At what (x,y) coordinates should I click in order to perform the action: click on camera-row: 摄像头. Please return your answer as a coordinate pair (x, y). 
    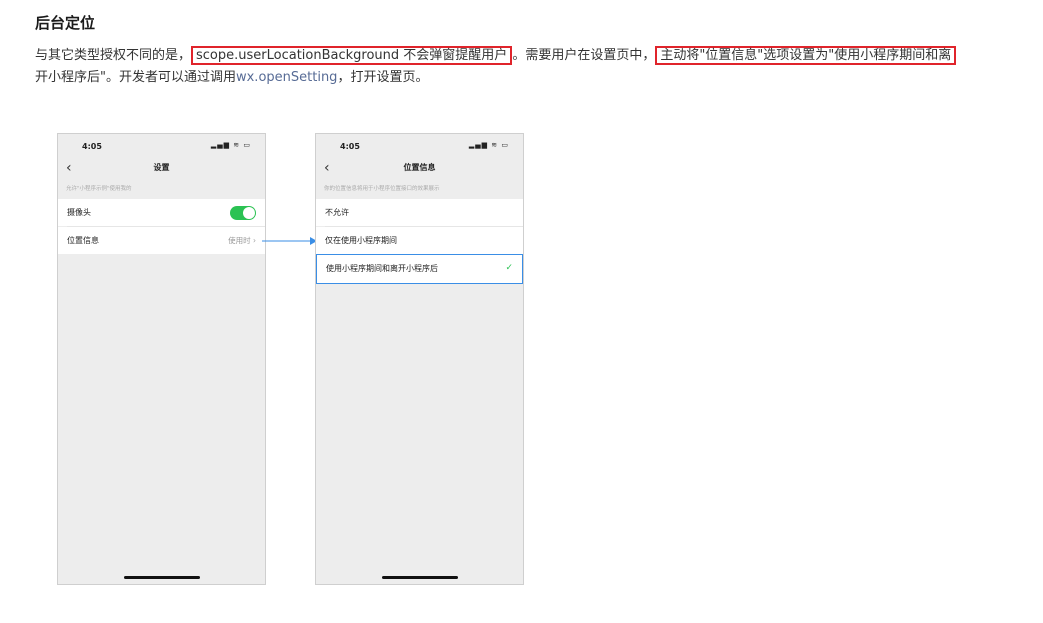
    Looking at the image, I should click on (161, 212).